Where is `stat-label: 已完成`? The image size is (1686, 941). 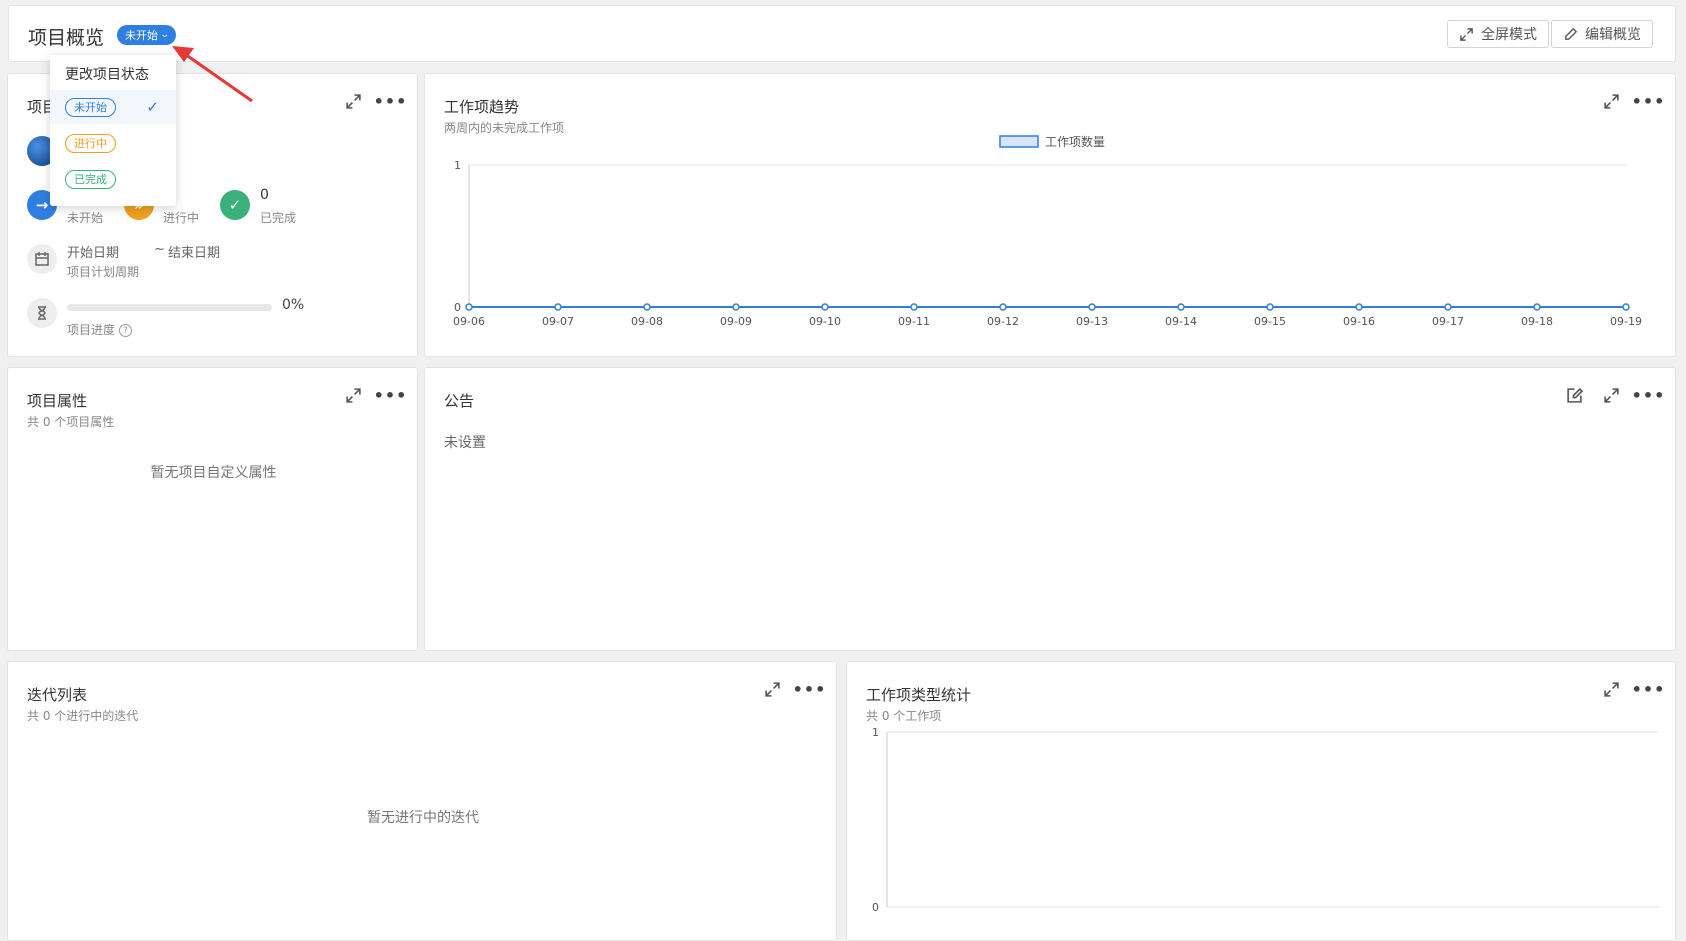 stat-label: 已完成 is located at coordinates (278, 218).